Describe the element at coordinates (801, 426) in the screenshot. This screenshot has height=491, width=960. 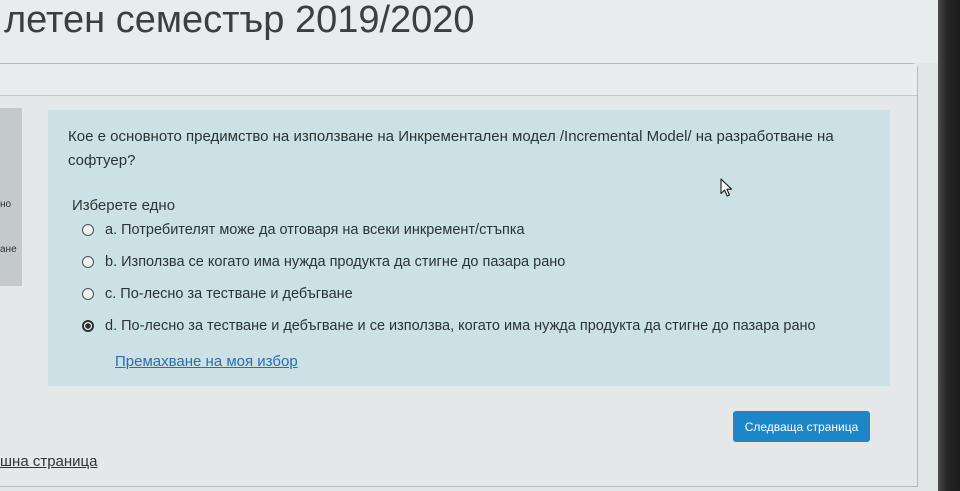
I see `next-page-button: Следваща страница` at that location.